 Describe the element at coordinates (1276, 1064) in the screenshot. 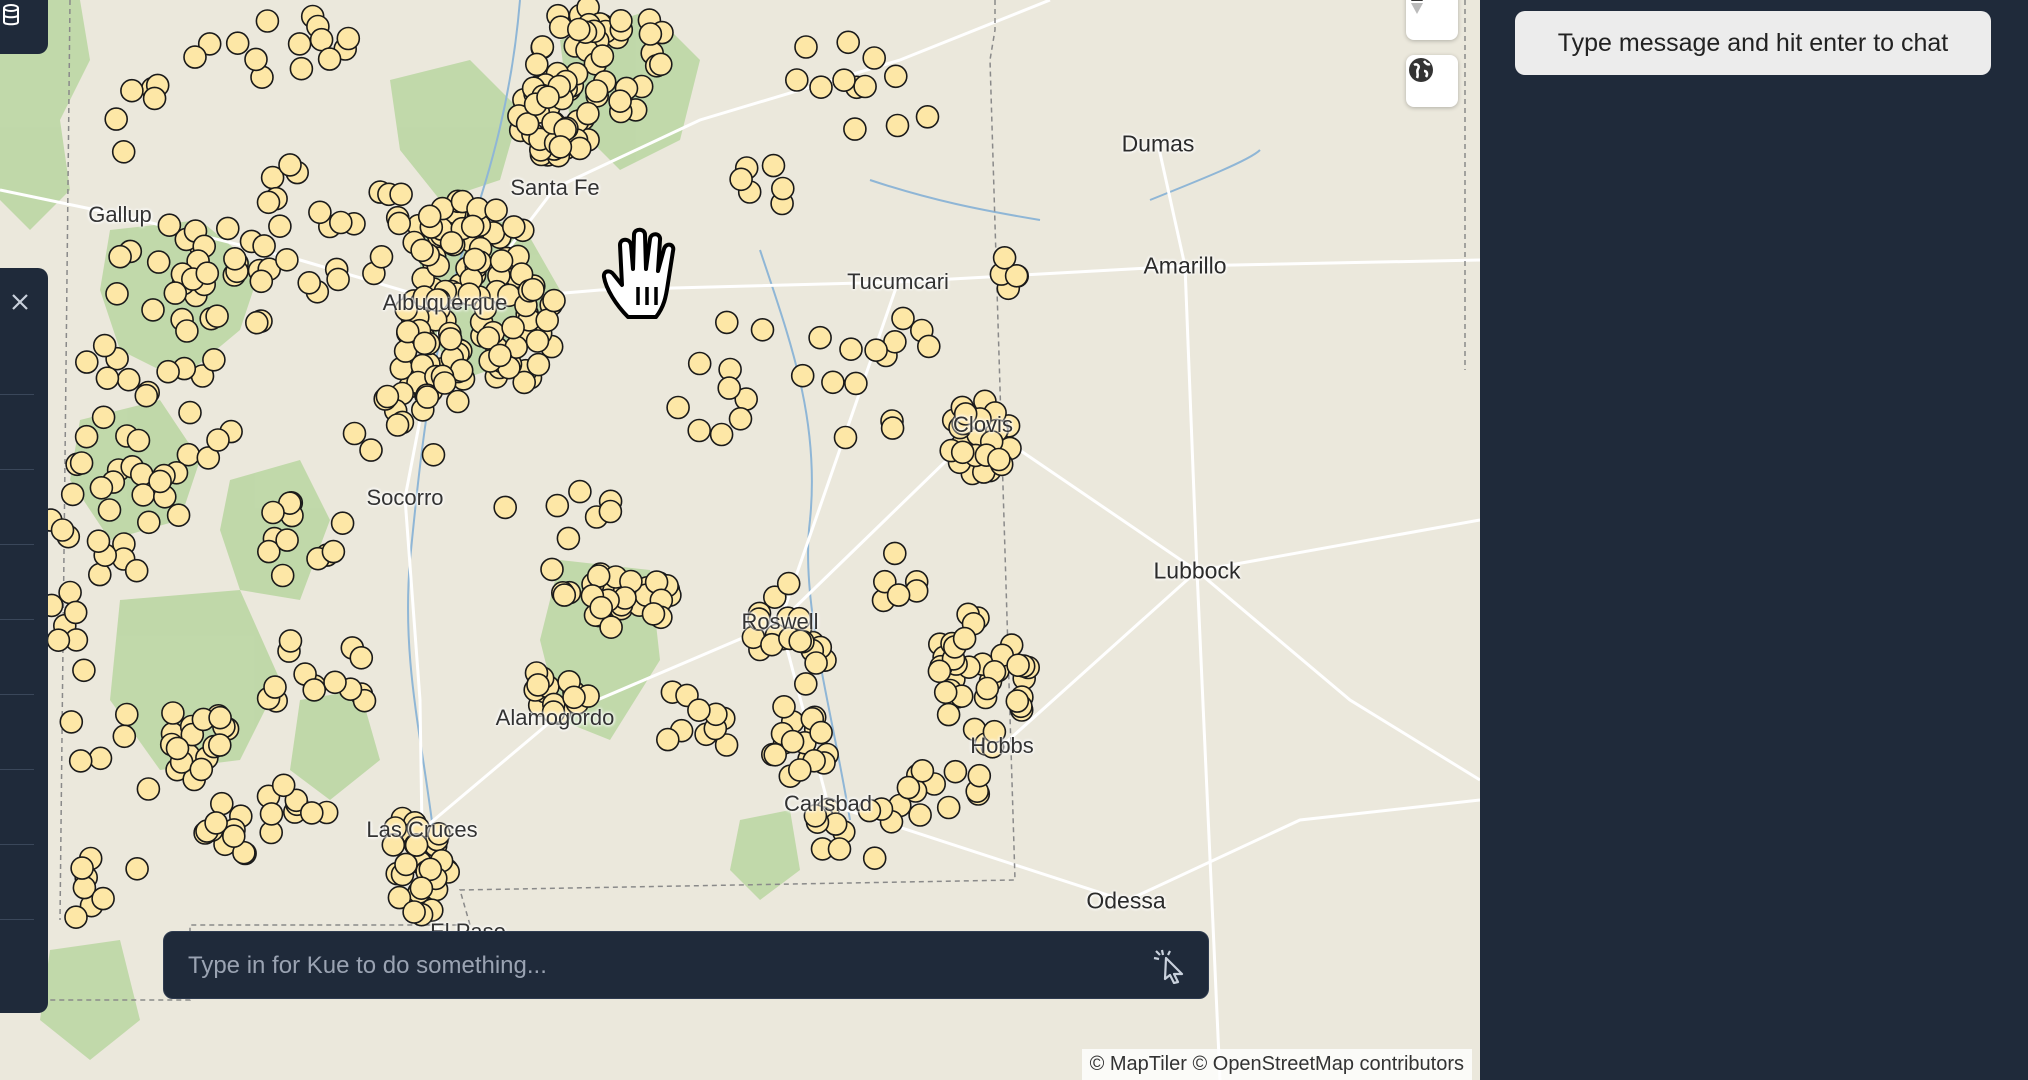

I see `map-attribution: © MapTiler © OpenStreetMap contributors` at that location.